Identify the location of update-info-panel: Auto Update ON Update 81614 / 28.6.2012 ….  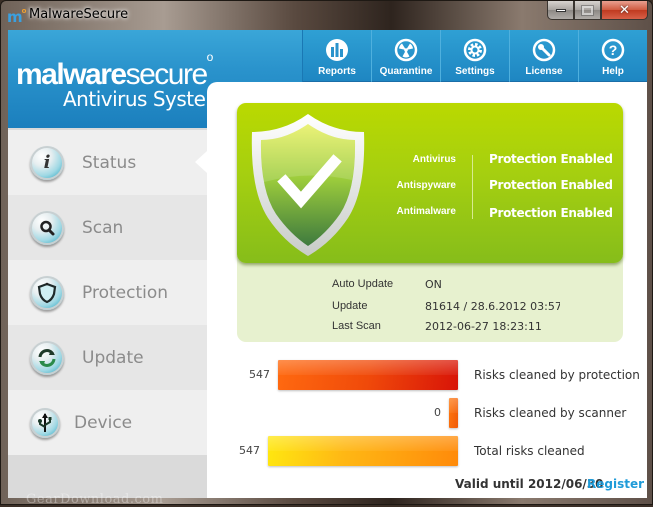
(430, 299).